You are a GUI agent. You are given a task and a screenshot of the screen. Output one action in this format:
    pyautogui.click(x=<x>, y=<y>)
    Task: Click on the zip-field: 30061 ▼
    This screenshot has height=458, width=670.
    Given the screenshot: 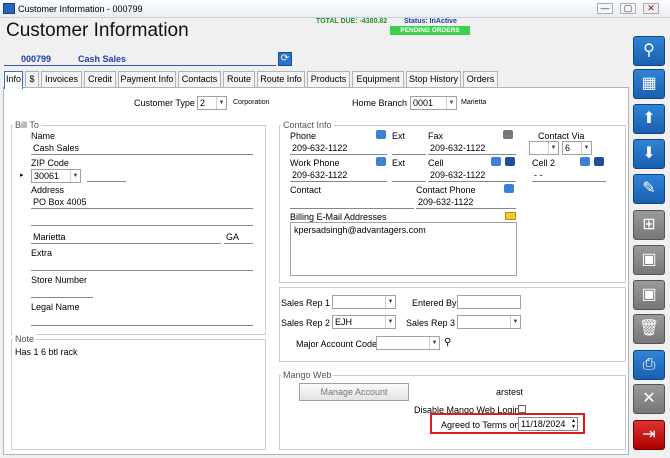 What is the action you would take?
    pyautogui.click(x=56, y=176)
    